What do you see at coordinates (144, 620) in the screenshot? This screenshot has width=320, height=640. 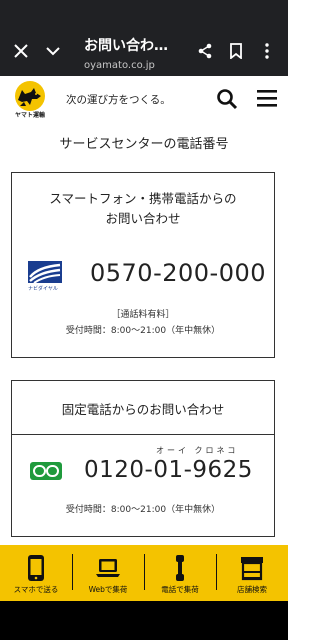 I see `system-navigation-bar` at bounding box center [144, 620].